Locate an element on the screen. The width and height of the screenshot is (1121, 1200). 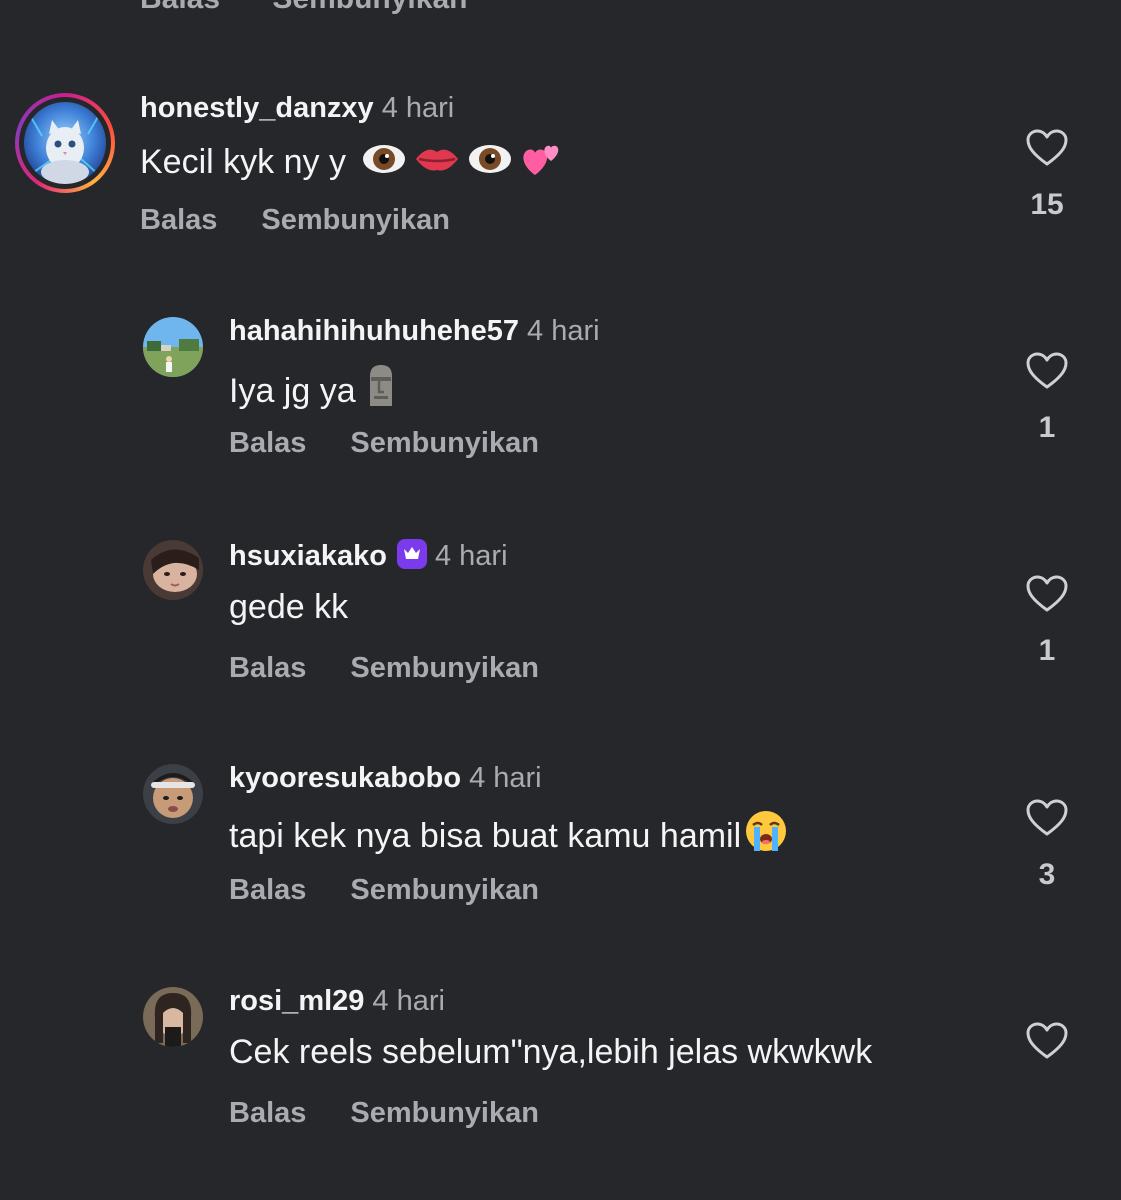
comment-text: tapi kek nya bisa buat kamu hamil is located at coordinates (509, 835).